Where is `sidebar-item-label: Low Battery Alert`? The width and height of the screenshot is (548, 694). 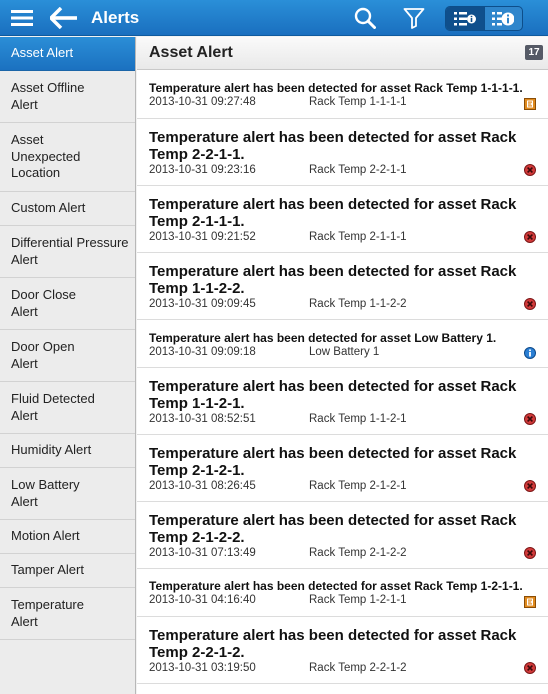
sidebar-item-label: Low Battery Alert is located at coordinates (45, 493).